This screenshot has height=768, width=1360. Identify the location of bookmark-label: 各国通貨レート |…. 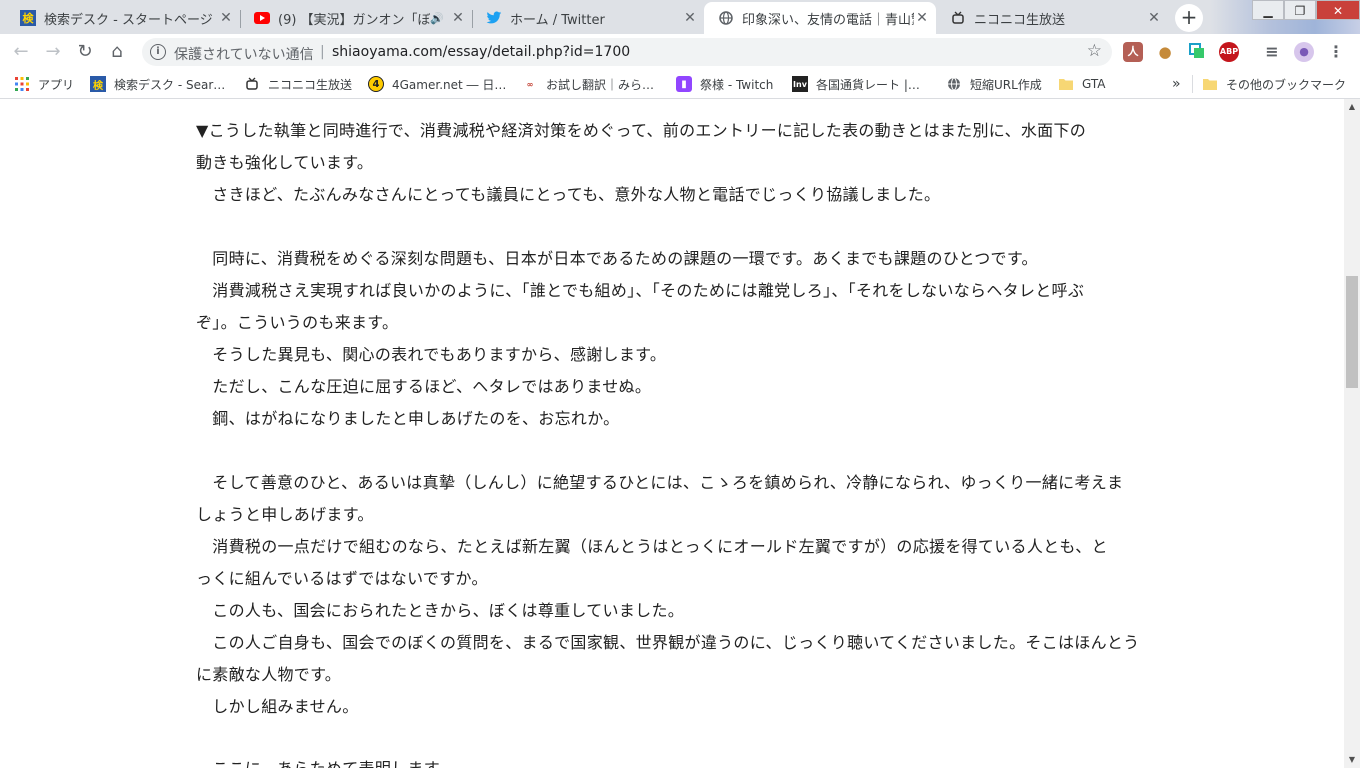
(868, 84).